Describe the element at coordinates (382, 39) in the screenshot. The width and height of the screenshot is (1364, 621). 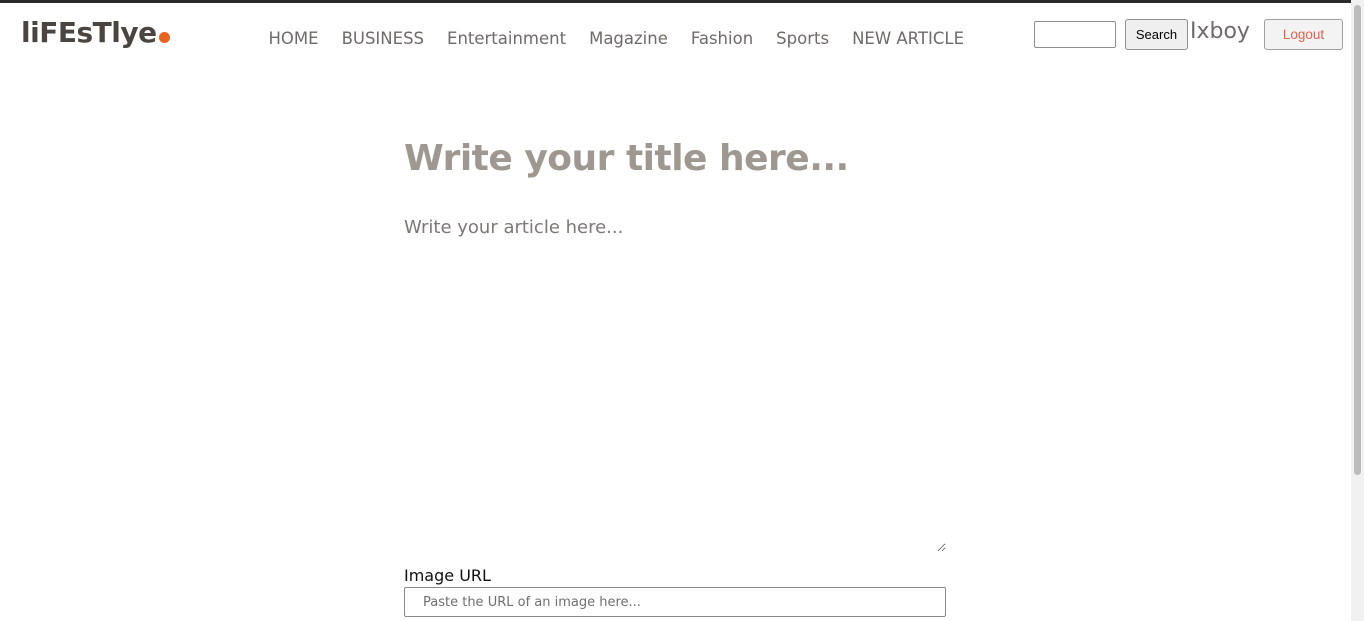
I see `nav-item-business: BUSINESS` at that location.